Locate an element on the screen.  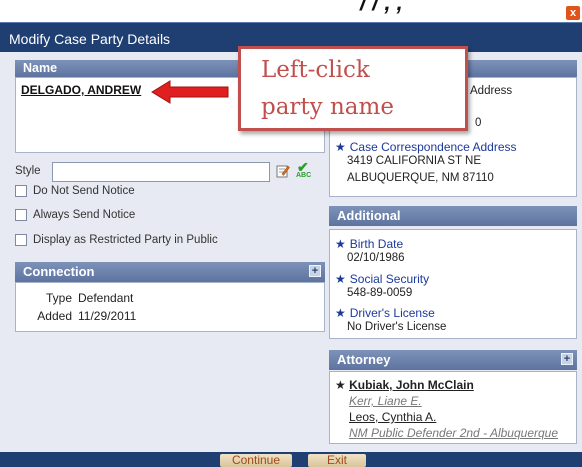
top-strip: / / , , x is located at coordinates (291, 11).